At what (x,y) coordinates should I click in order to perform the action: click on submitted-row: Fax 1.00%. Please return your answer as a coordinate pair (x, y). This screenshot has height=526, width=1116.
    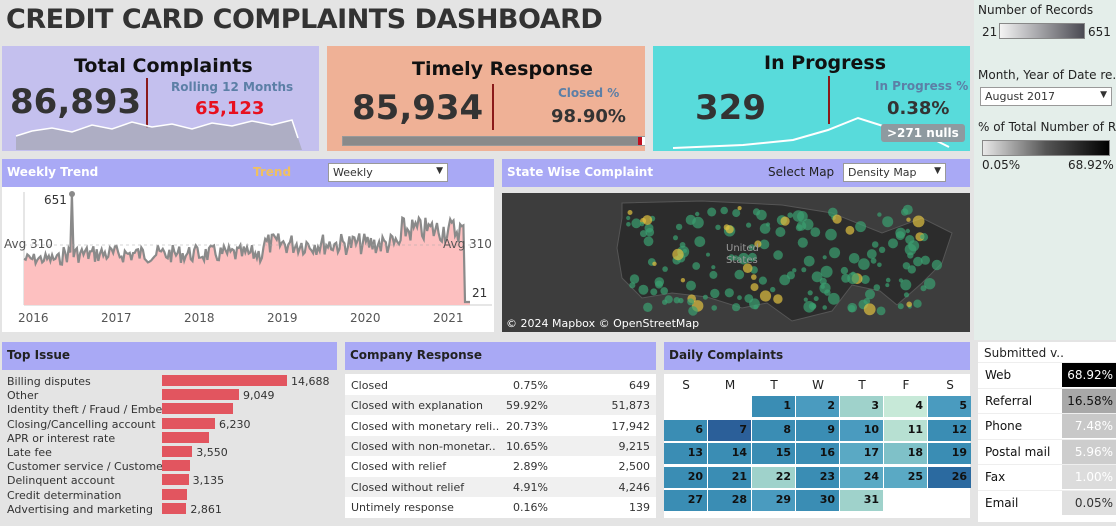
    Looking at the image, I should click on (1047, 476).